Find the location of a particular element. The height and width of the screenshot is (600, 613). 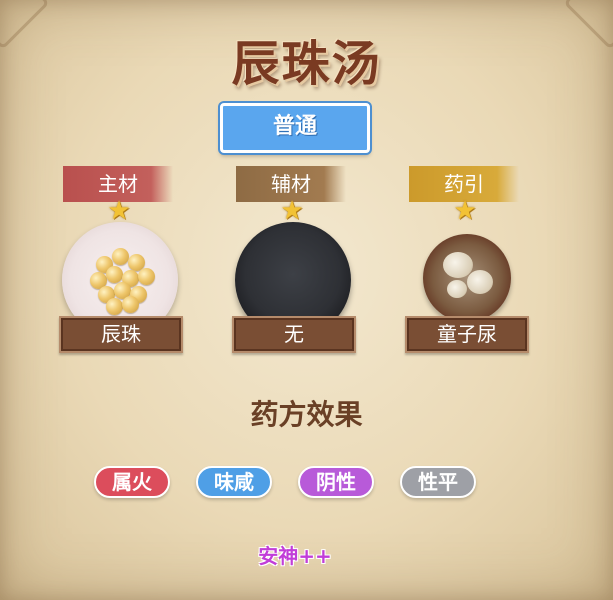

property-tag-neutral: 性平 is located at coordinates (438, 482).